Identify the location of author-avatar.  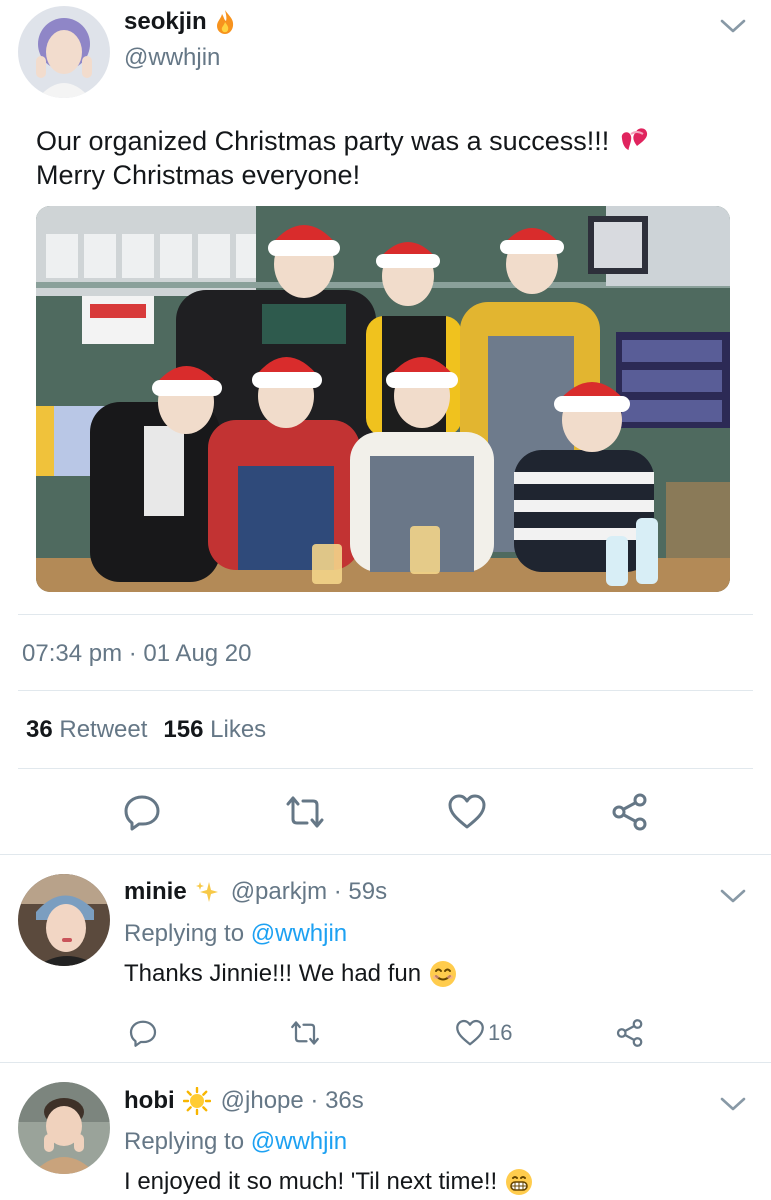
(64, 52).